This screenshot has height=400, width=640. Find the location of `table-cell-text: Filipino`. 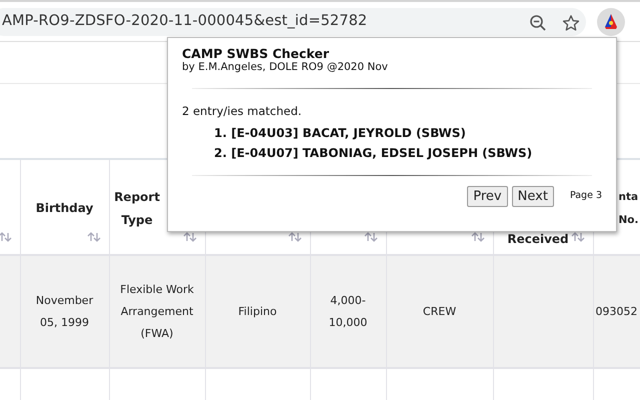

table-cell-text: Filipino is located at coordinates (257, 312).